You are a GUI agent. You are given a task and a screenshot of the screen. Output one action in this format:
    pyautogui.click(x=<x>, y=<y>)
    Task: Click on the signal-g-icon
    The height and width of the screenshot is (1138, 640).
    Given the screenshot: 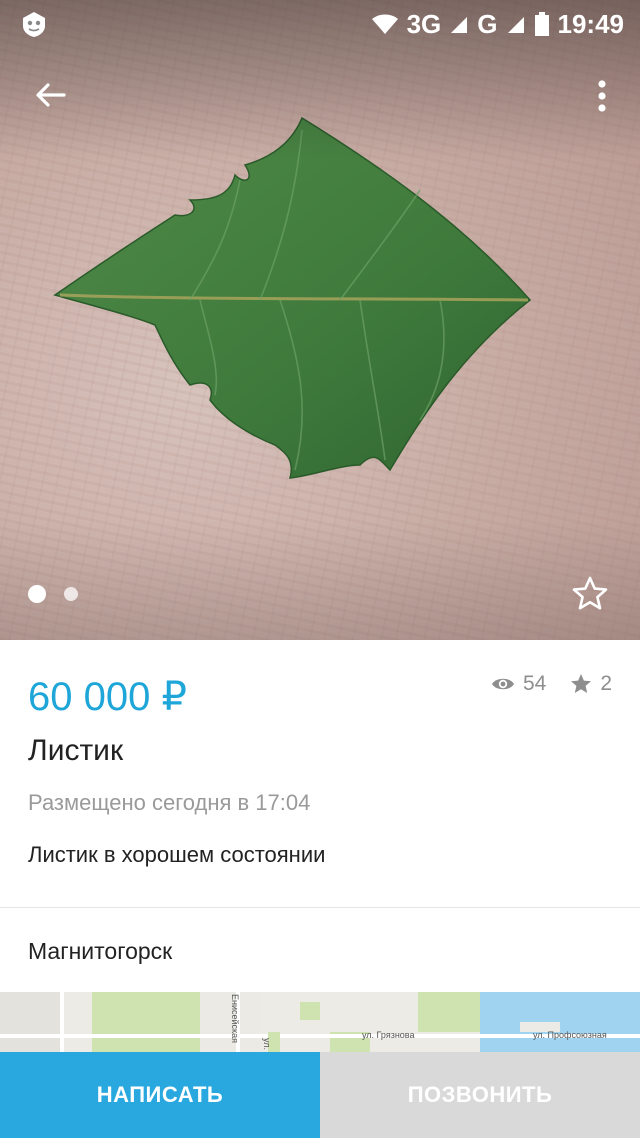 What is the action you would take?
    pyautogui.click(x=515, y=25)
    